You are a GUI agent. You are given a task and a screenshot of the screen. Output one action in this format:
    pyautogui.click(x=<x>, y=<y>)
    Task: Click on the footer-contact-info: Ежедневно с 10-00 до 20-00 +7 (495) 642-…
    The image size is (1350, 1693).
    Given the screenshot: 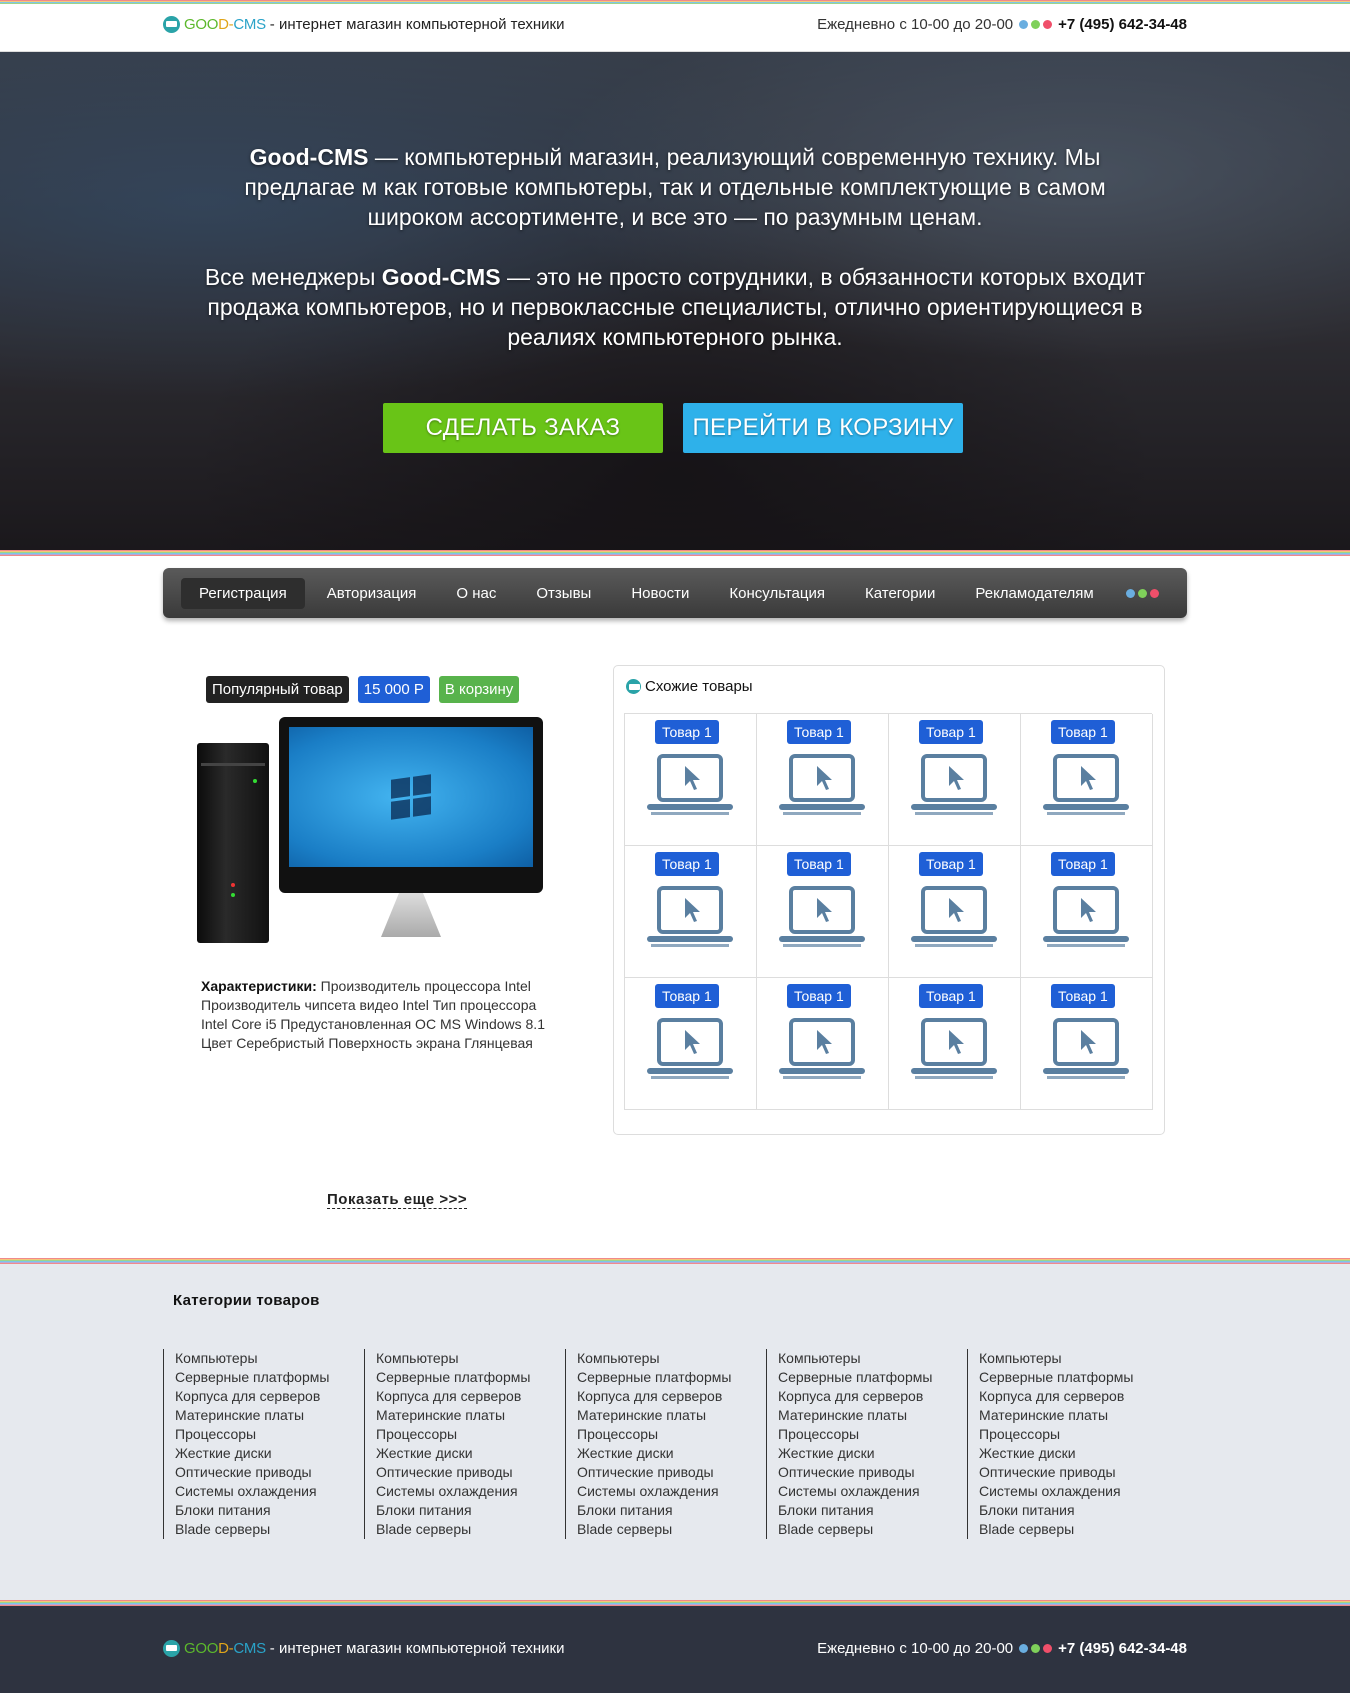 What is the action you would take?
    pyautogui.click(x=1002, y=1648)
    